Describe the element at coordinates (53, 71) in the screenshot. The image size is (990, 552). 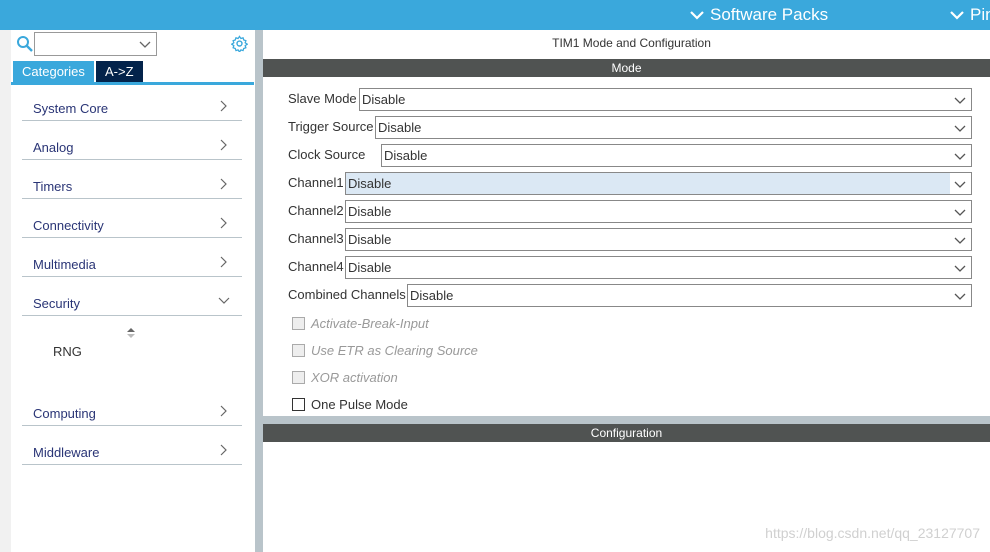
I see `tab-categories: Categories` at that location.